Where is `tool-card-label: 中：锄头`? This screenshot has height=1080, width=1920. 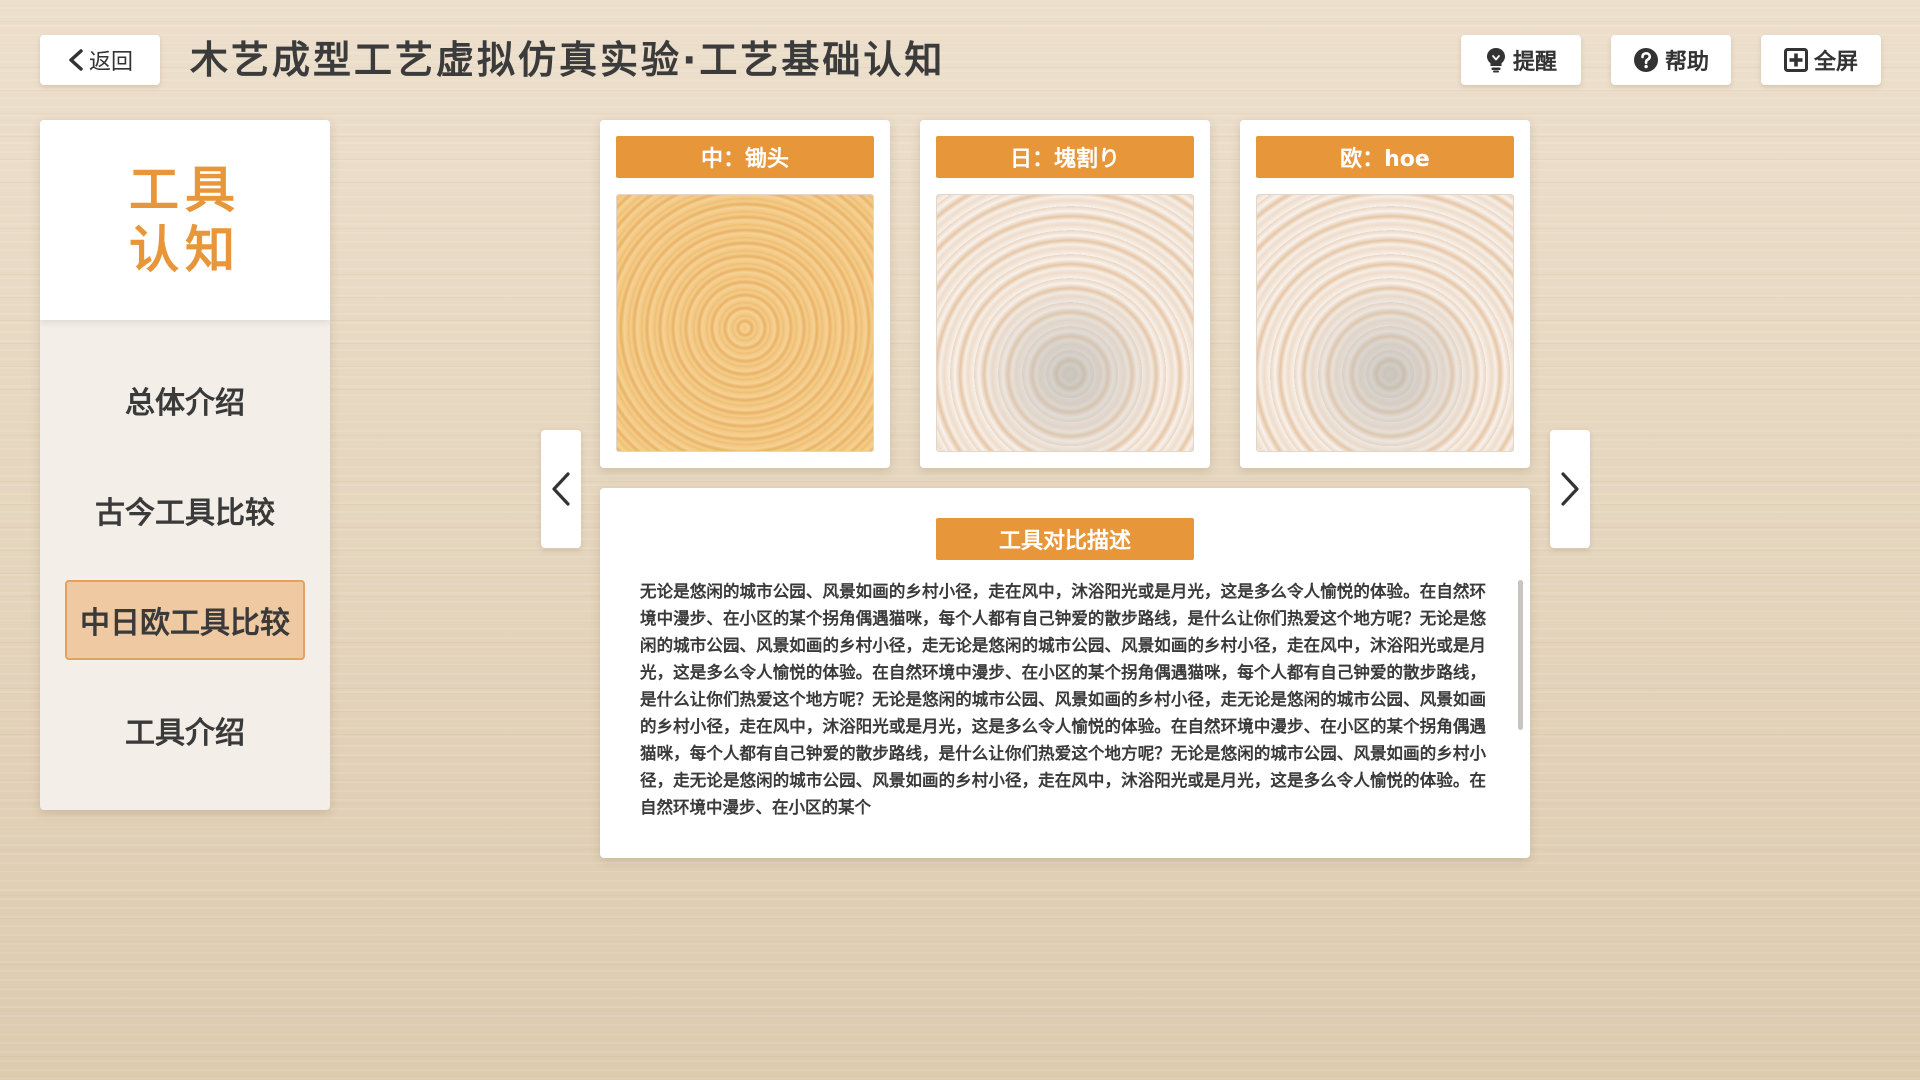
tool-card-label: 中：锄头 is located at coordinates (745, 157).